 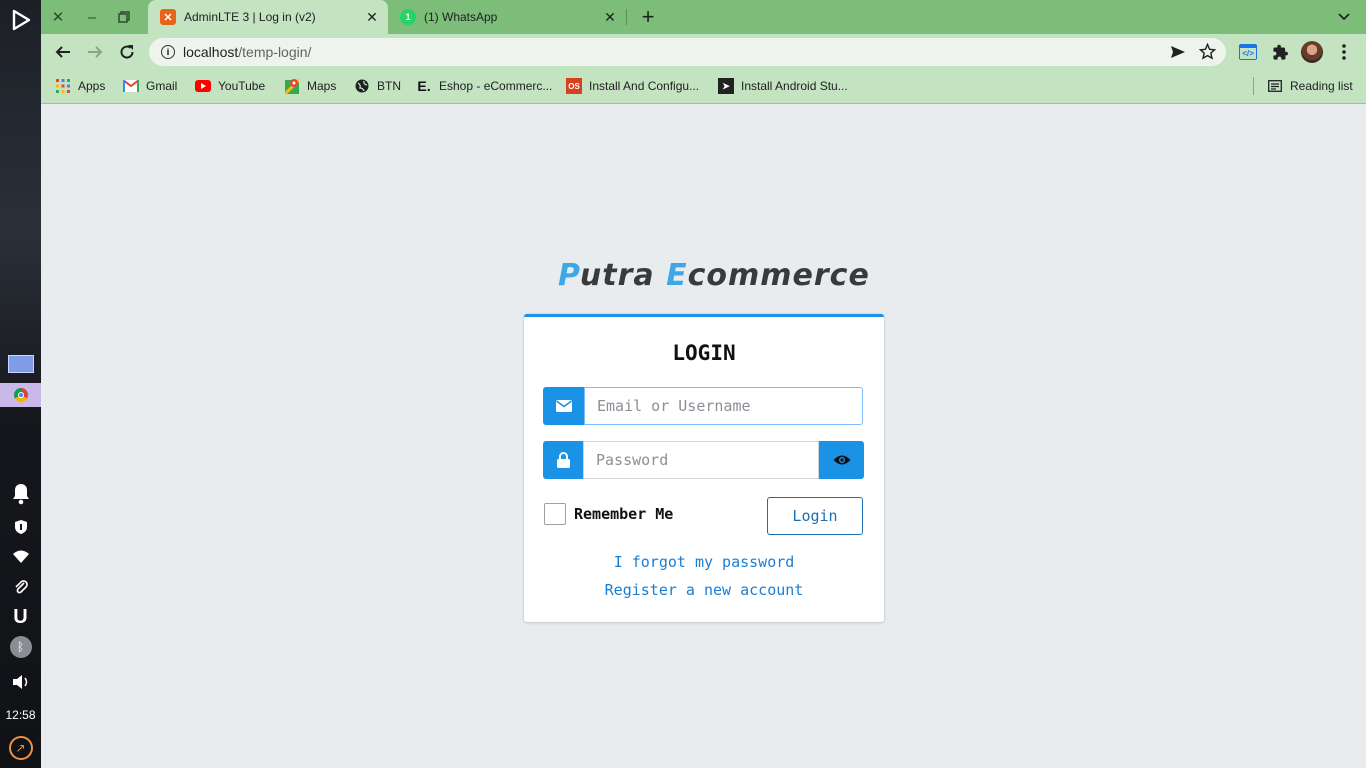 I want to click on tab-title: AdminLTE 3 | Log in (v2), so click(x=250, y=17).